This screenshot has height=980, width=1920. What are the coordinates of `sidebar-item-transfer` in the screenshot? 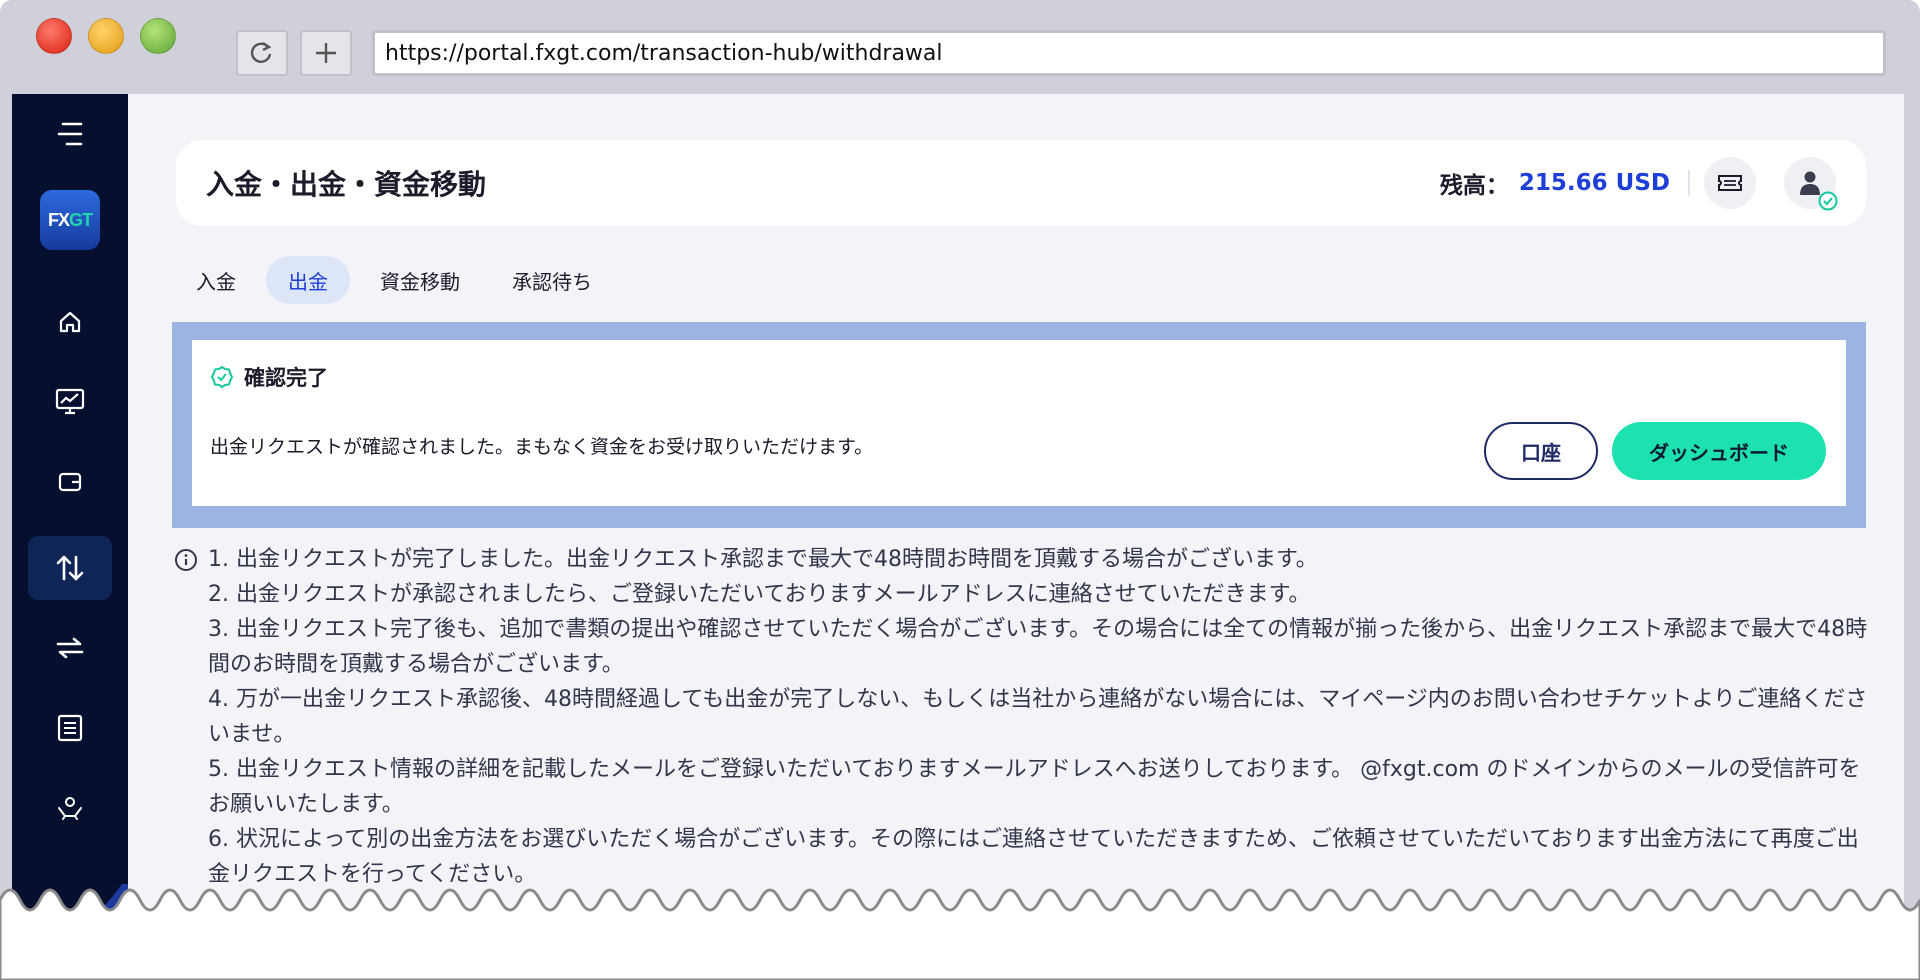 It's located at (70, 648).